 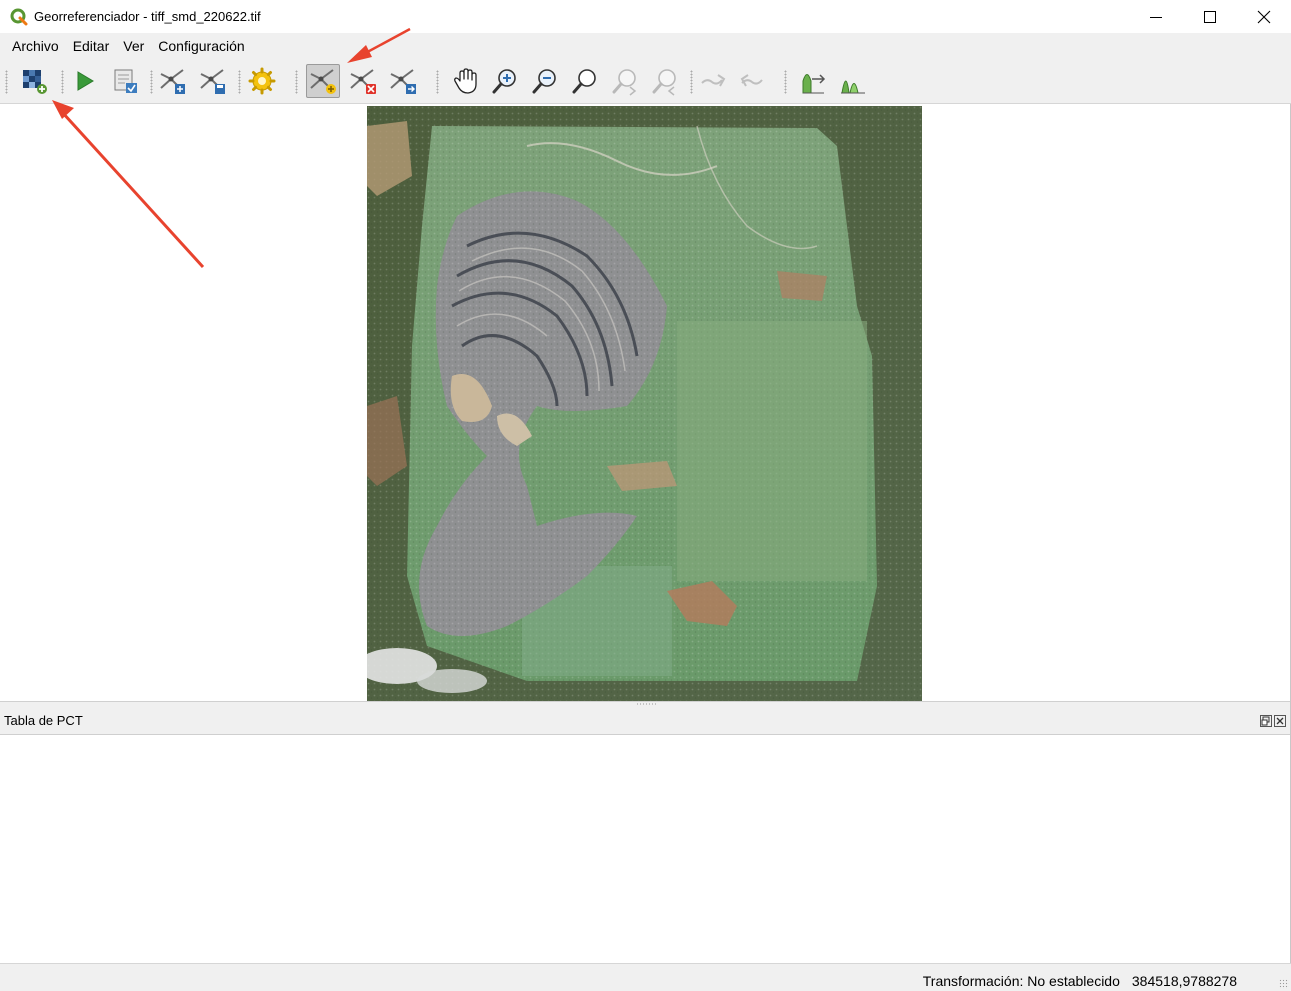 I want to click on move-gcp-point-button, so click(x=403, y=81).